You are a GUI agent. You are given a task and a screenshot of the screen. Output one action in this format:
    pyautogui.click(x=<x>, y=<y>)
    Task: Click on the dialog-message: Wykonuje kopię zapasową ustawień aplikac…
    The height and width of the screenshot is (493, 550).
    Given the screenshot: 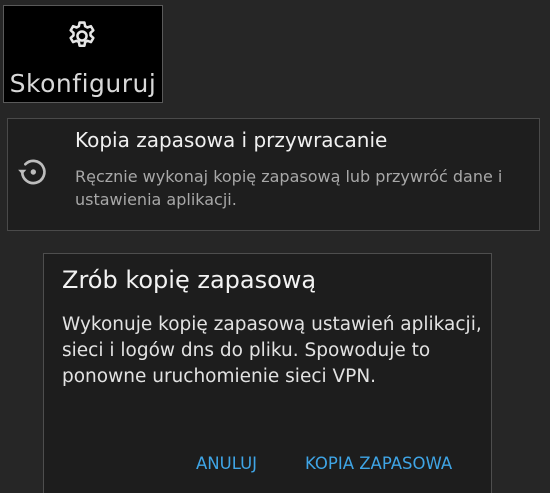 What is the action you would take?
    pyautogui.click(x=272, y=350)
    